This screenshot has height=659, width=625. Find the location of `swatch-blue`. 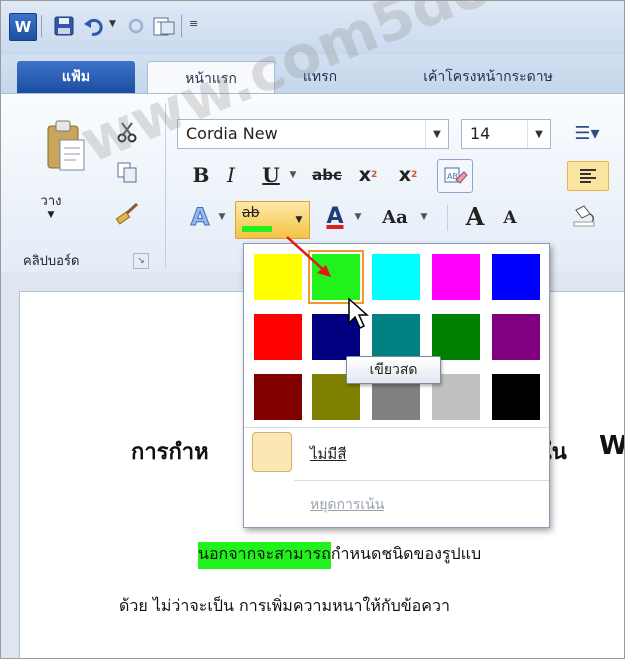

swatch-blue is located at coordinates (516, 277).